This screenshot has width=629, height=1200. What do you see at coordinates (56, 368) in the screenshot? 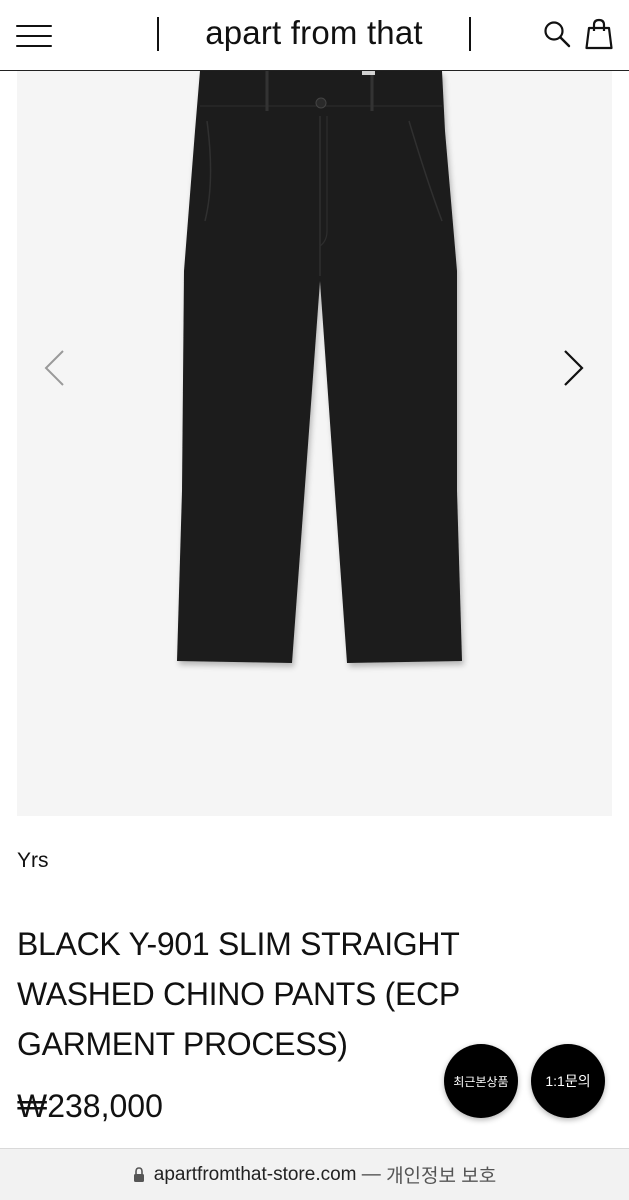
I see `chevron-left-icon` at bounding box center [56, 368].